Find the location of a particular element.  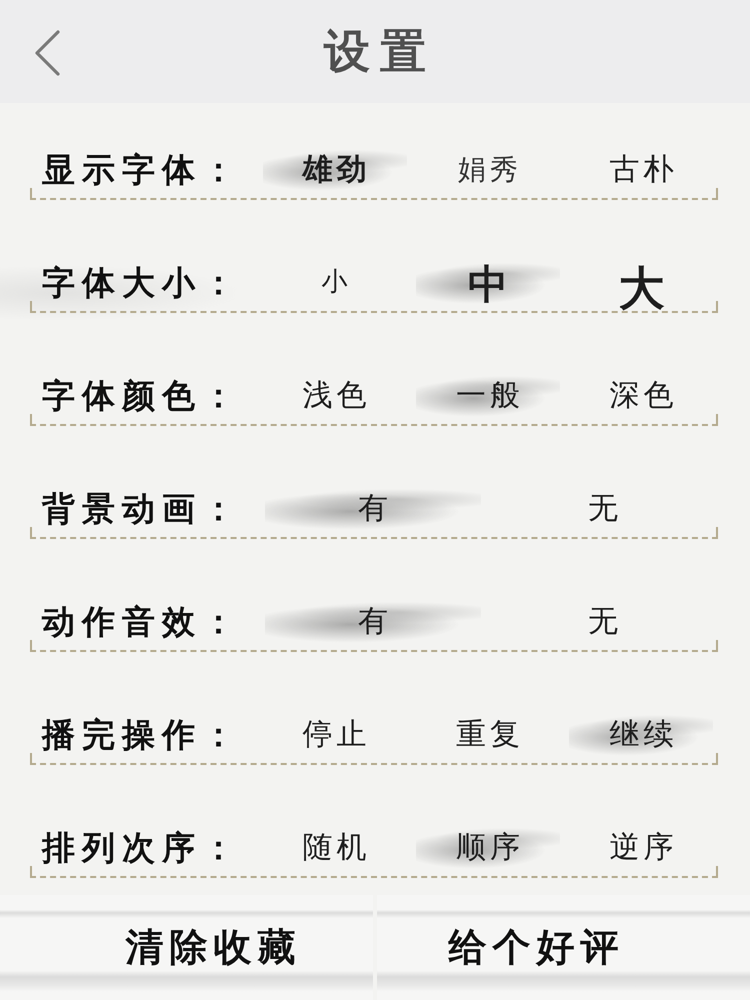

chevron-left-icon is located at coordinates (47, 53).